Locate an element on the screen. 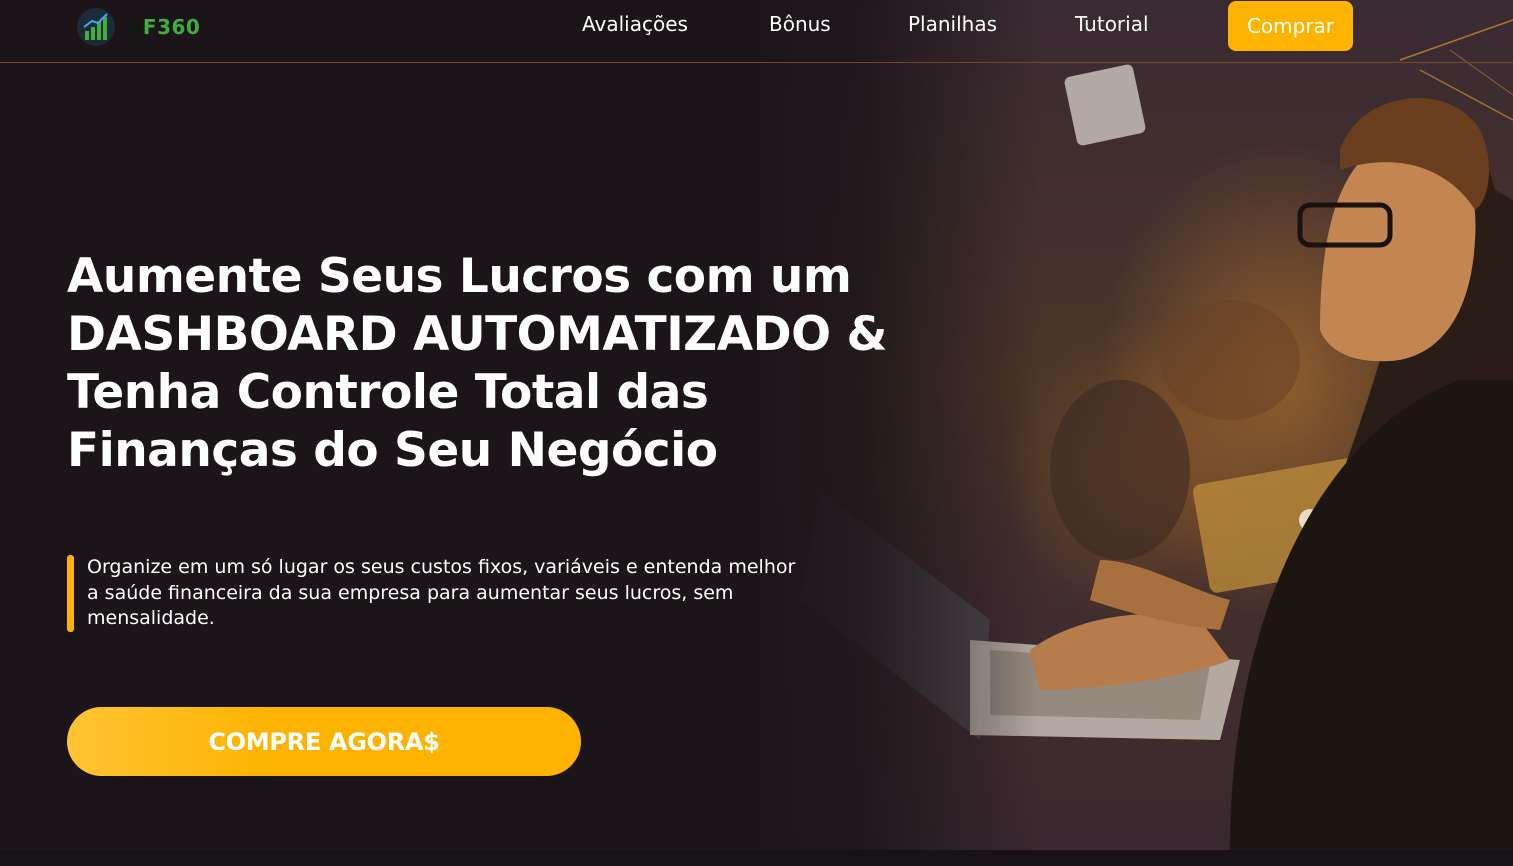 This screenshot has height=866, width=1513. nav-link-bonus: Bônus is located at coordinates (800, 24).